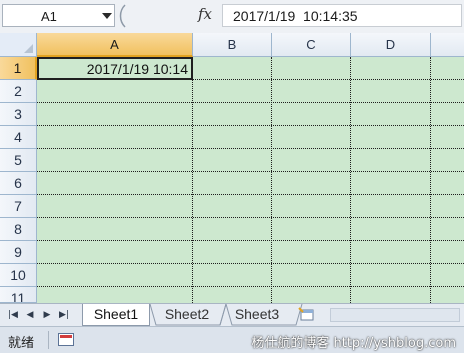 The width and height of the screenshot is (464, 353). What do you see at coordinates (30, 315) in the screenshot?
I see `prev-sheet-icon: ◀` at bounding box center [30, 315].